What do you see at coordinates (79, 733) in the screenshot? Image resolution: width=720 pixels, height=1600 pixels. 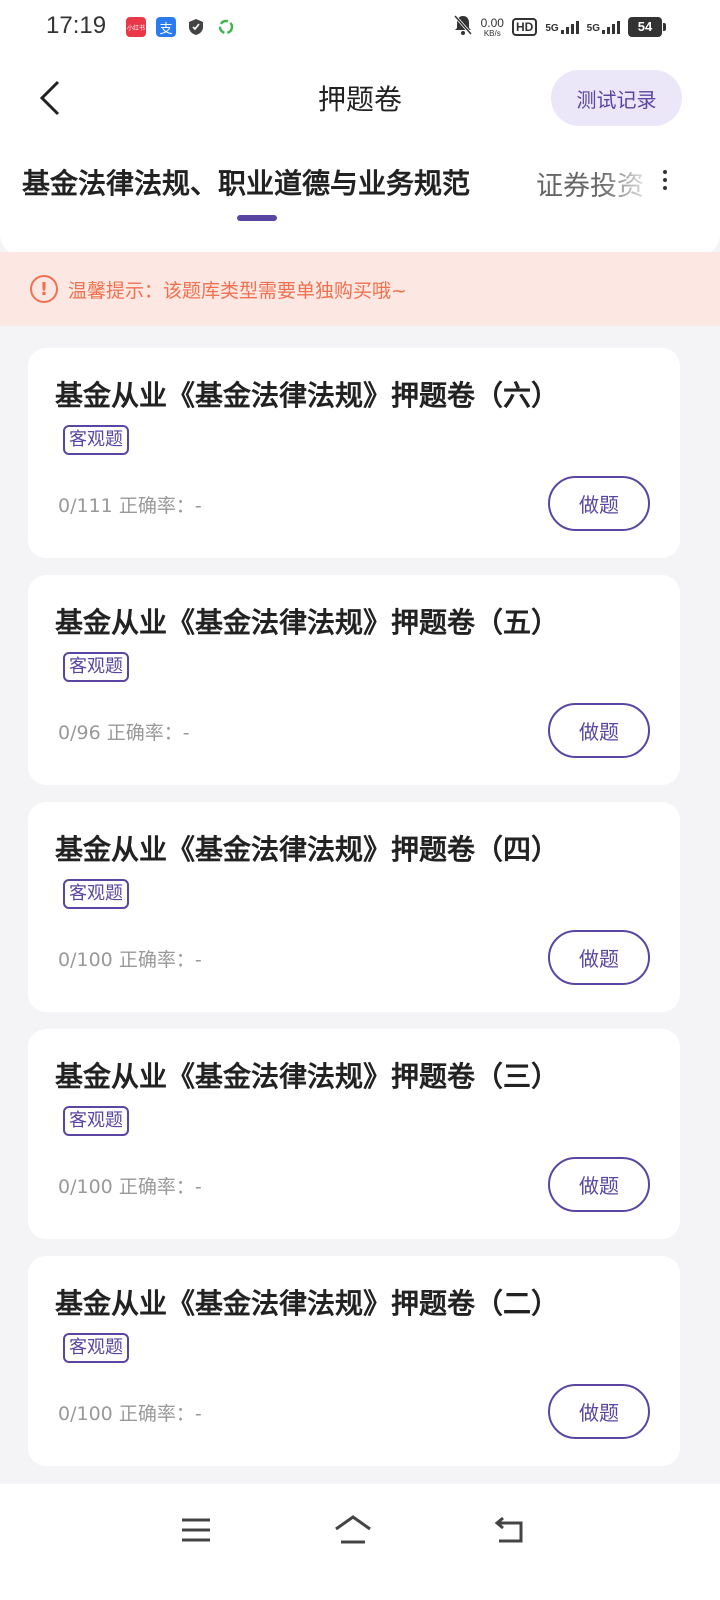 I see `paper-progress: 0/96` at bounding box center [79, 733].